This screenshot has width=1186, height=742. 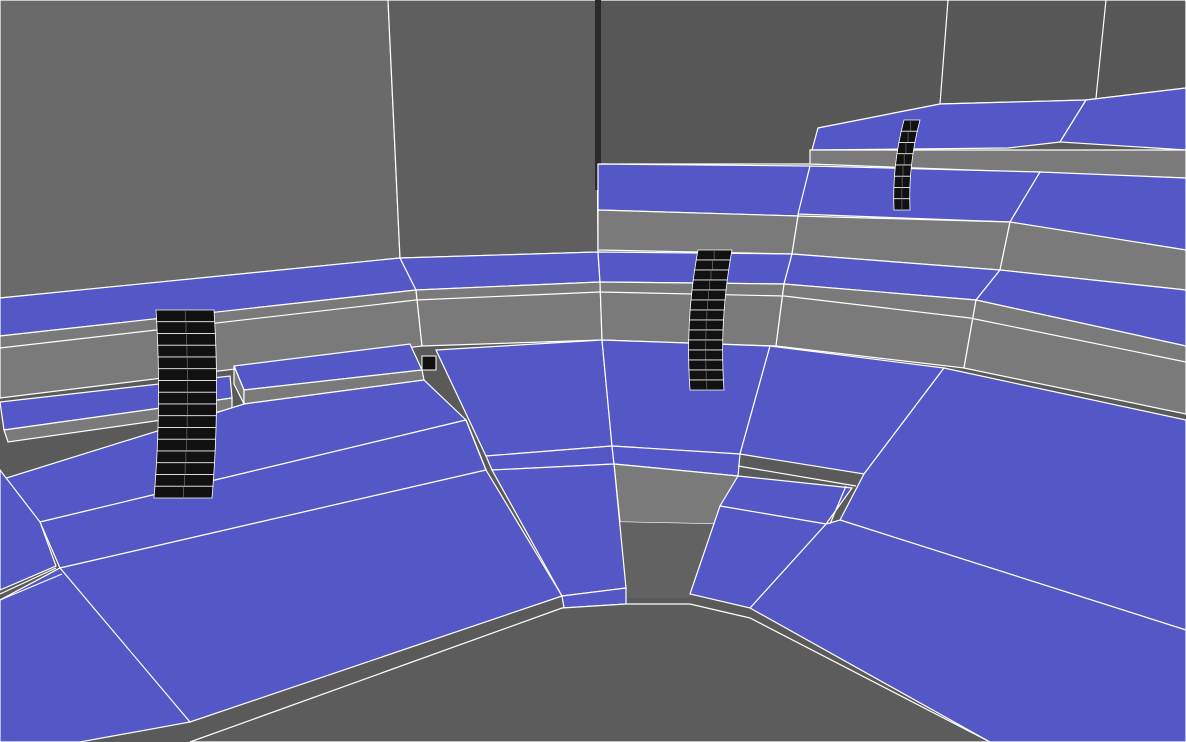 What do you see at coordinates (429, 363) in the screenshot?
I see `ledge-connector` at bounding box center [429, 363].